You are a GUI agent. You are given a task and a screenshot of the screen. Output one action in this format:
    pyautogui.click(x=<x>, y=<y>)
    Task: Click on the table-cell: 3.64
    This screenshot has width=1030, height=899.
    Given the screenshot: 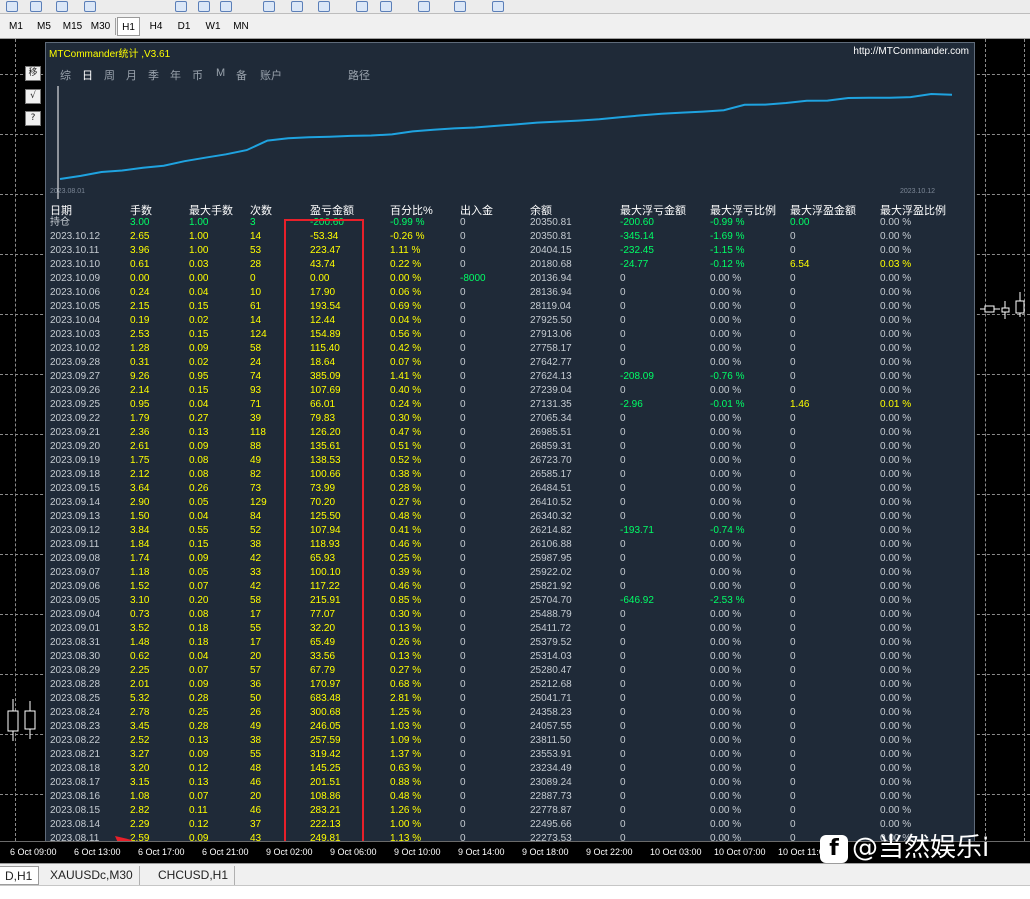 What is the action you would take?
    pyautogui.click(x=140, y=488)
    